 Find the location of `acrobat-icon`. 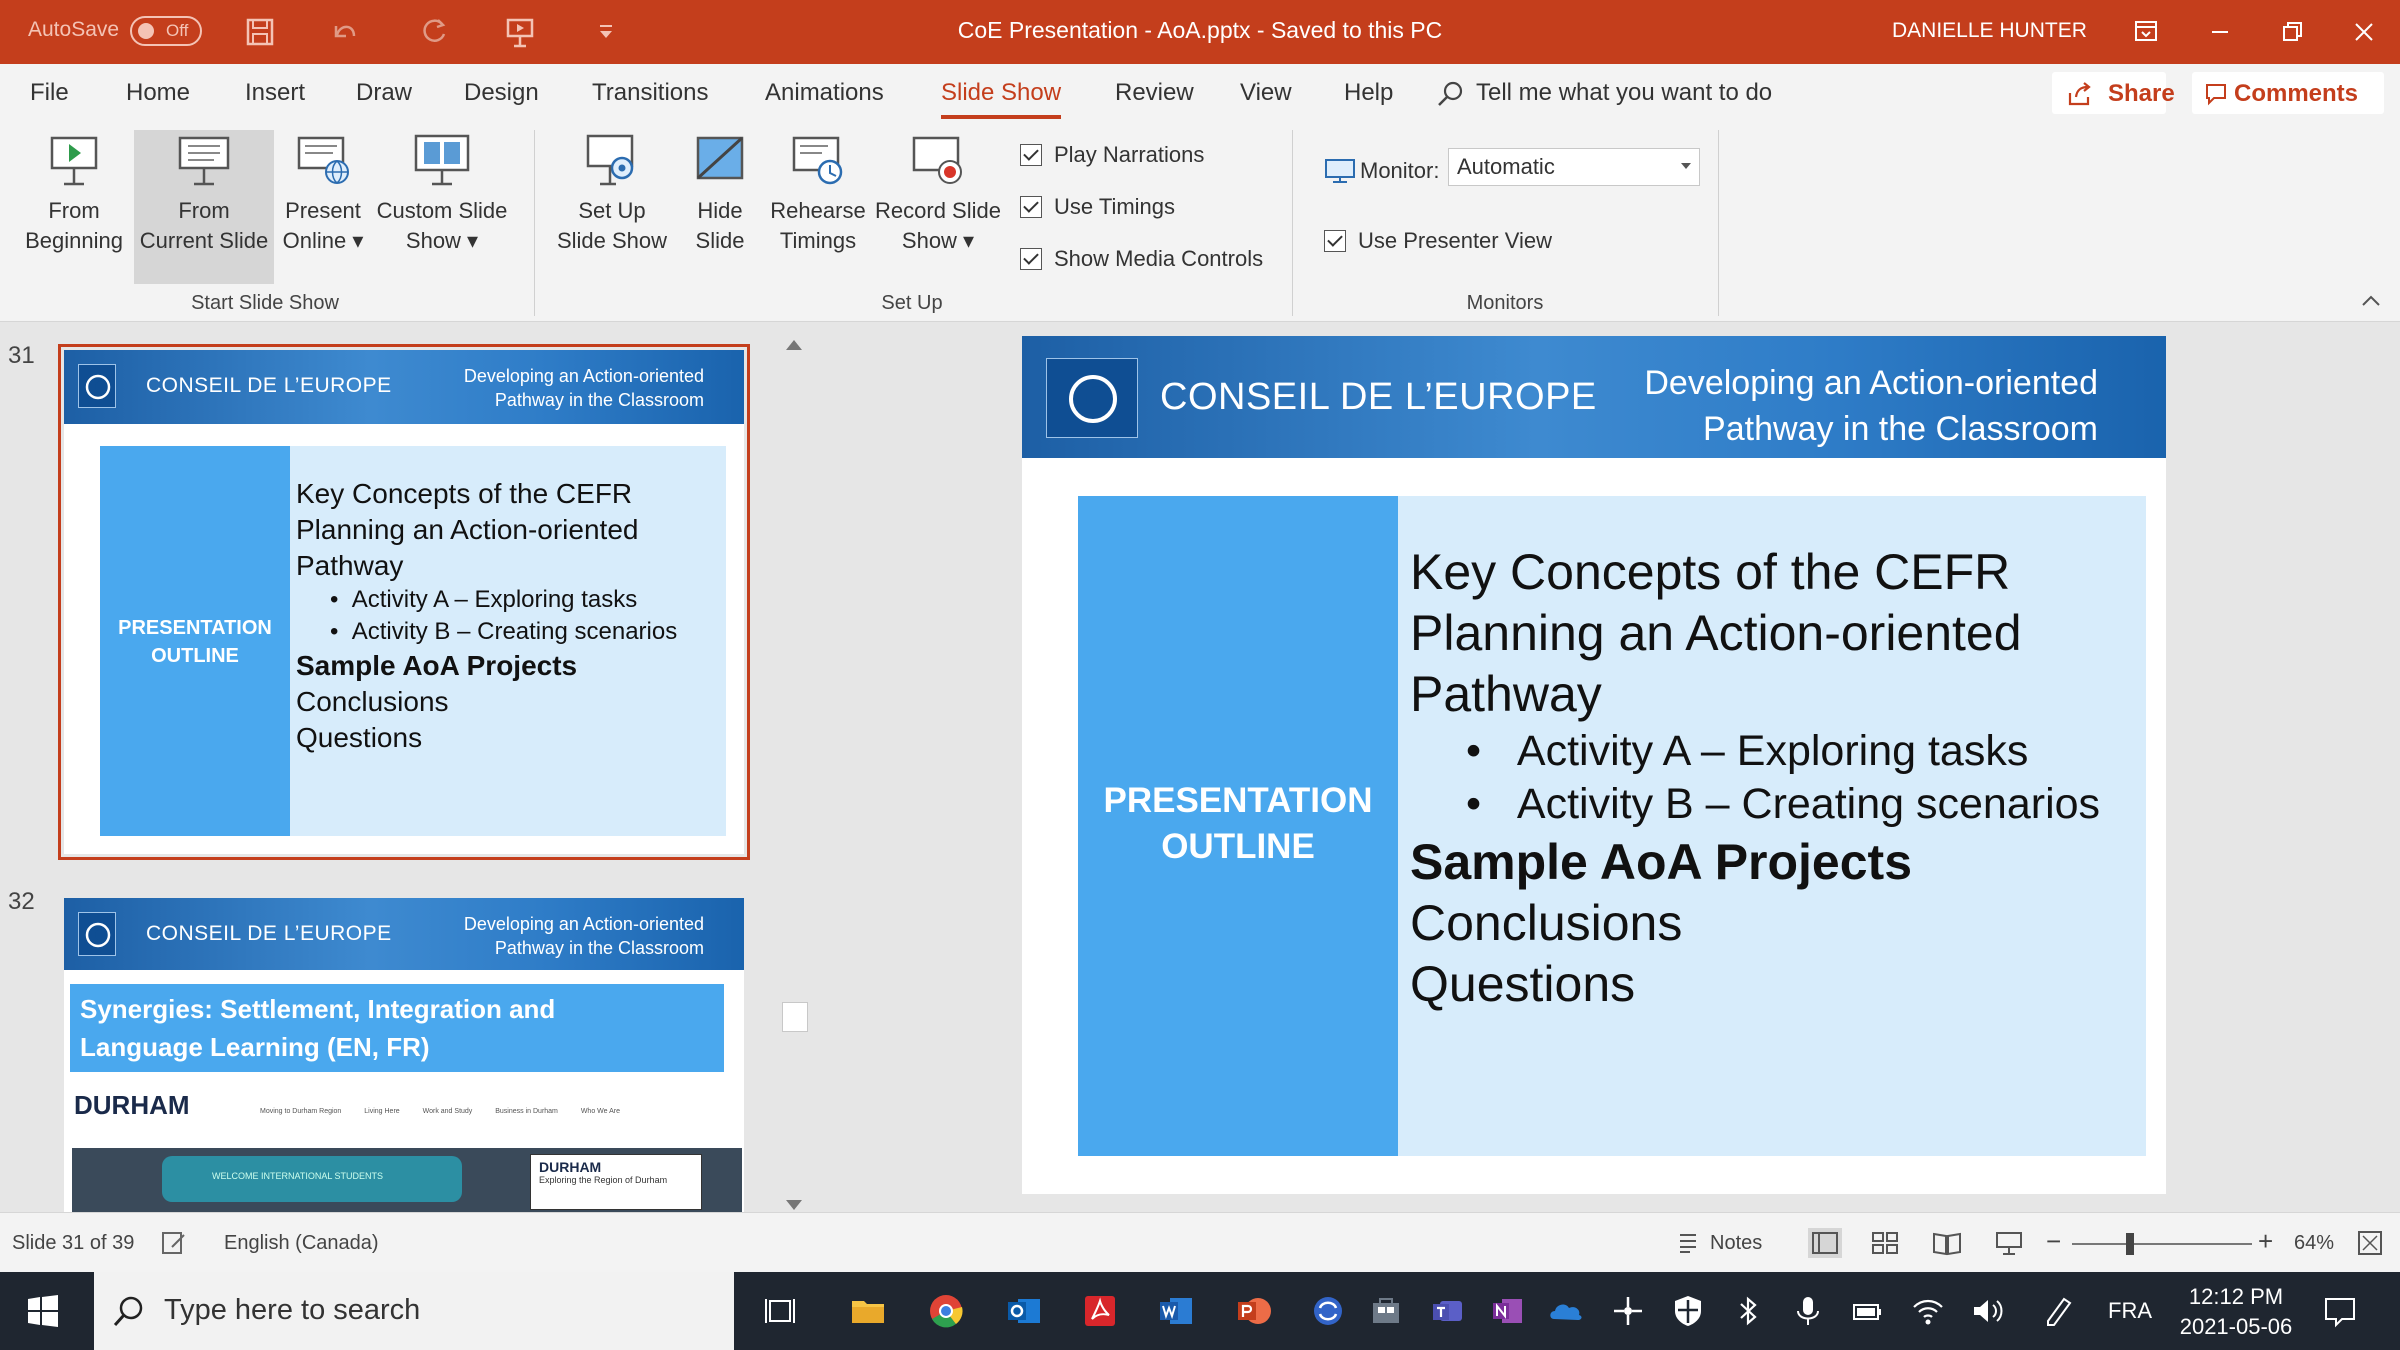

acrobat-icon is located at coordinates (1100, 1311).